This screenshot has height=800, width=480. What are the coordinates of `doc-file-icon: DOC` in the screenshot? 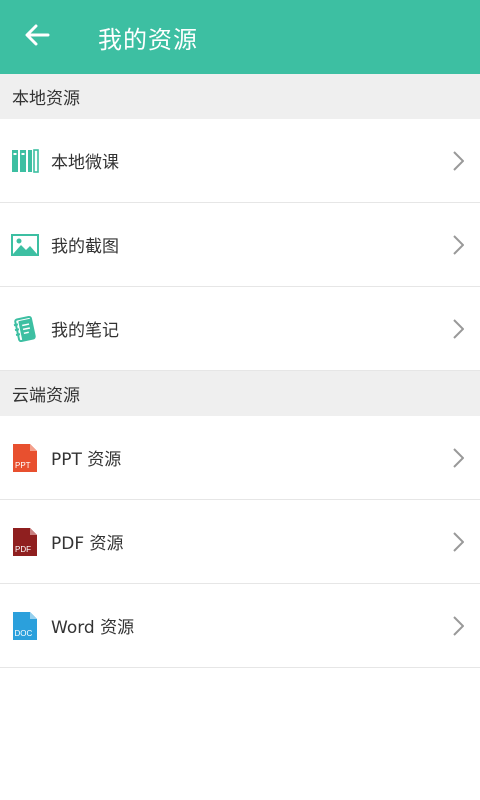 It's located at (25, 625).